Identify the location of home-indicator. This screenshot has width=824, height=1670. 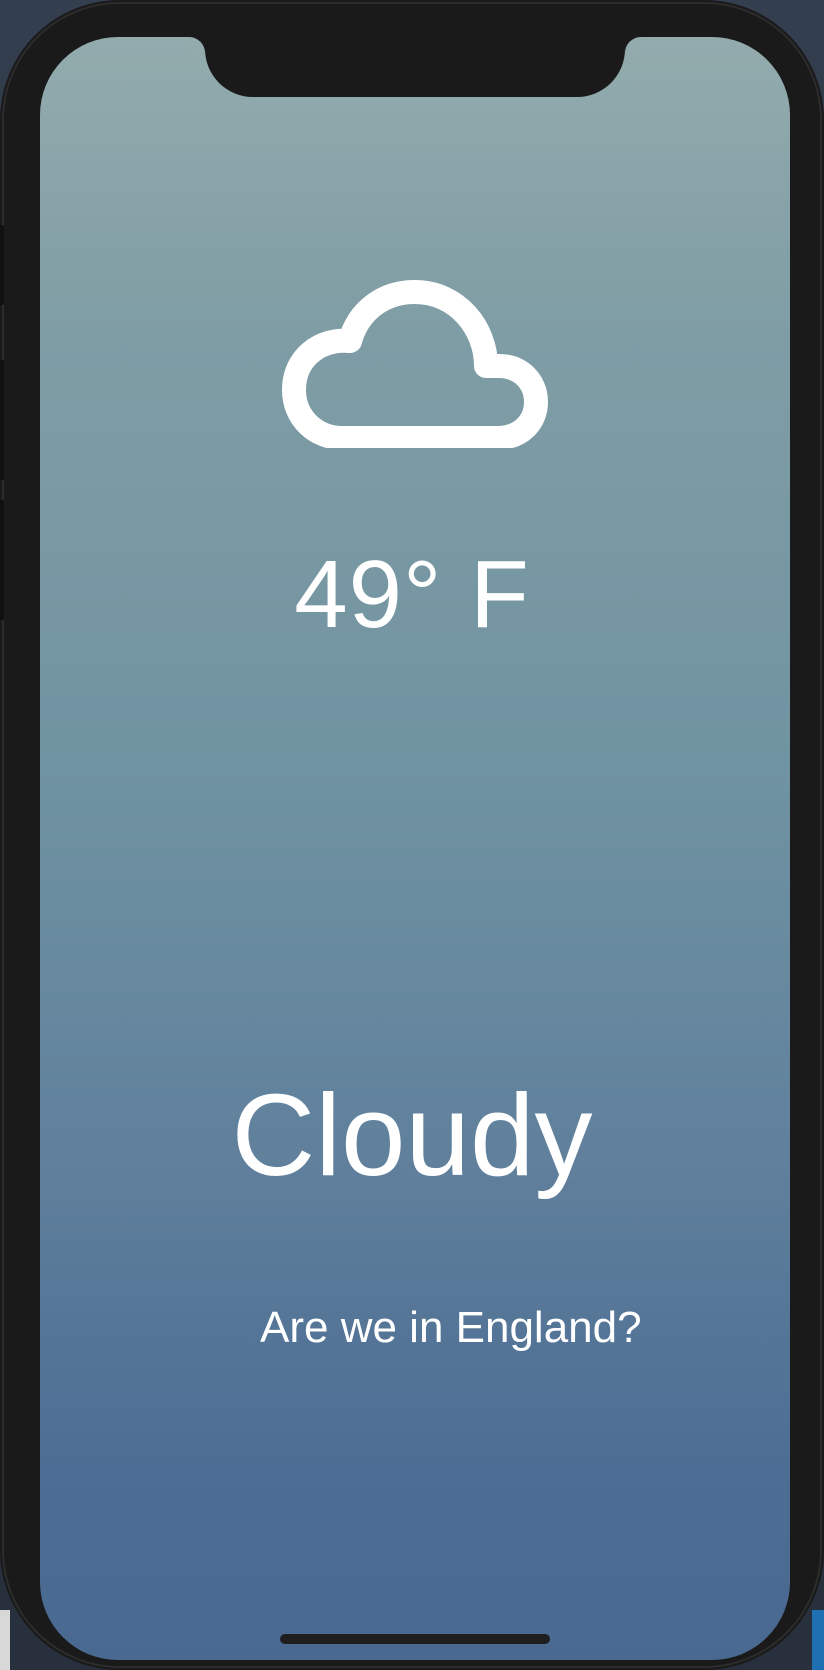
(415, 1639).